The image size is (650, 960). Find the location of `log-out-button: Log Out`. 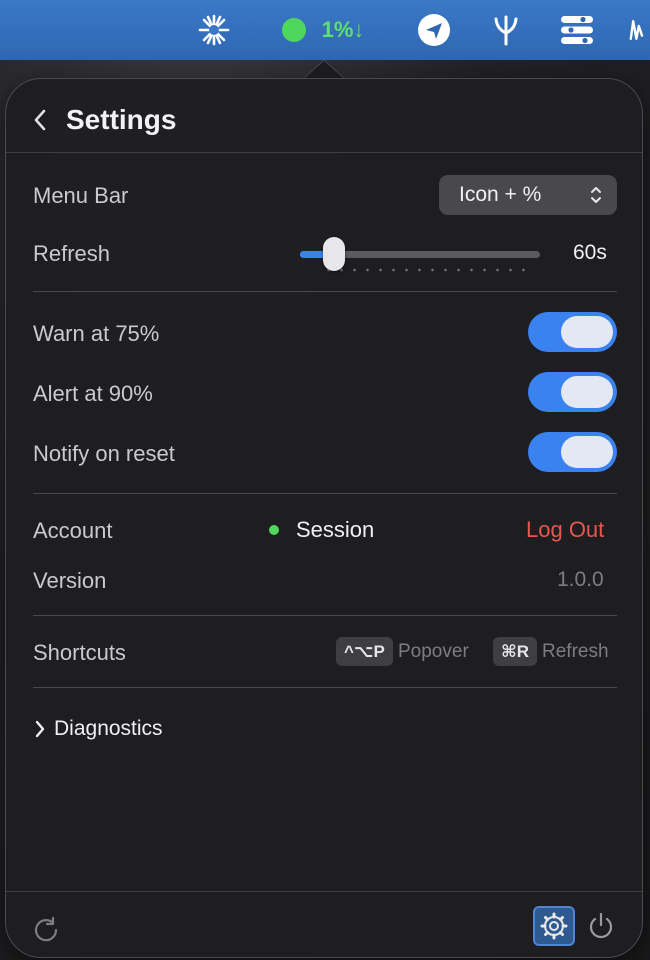

log-out-button: Log Out is located at coordinates (565, 530).